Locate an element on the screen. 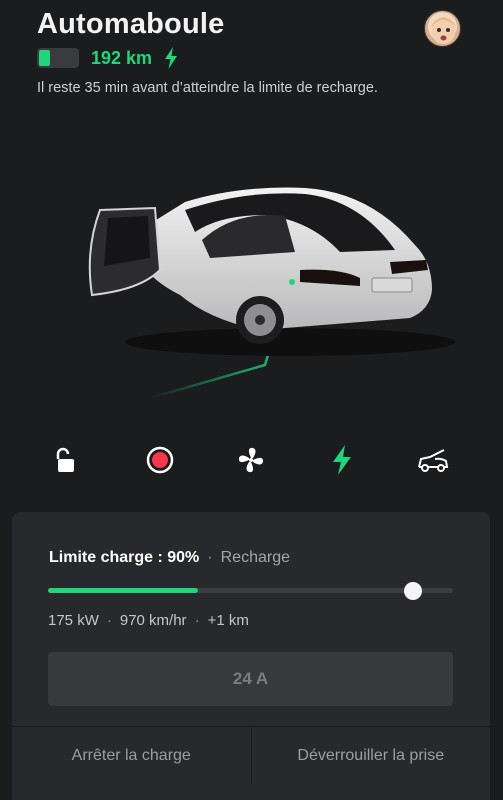 The height and width of the screenshot is (800, 503). charging-state: Recharge is located at coordinates (255, 557).